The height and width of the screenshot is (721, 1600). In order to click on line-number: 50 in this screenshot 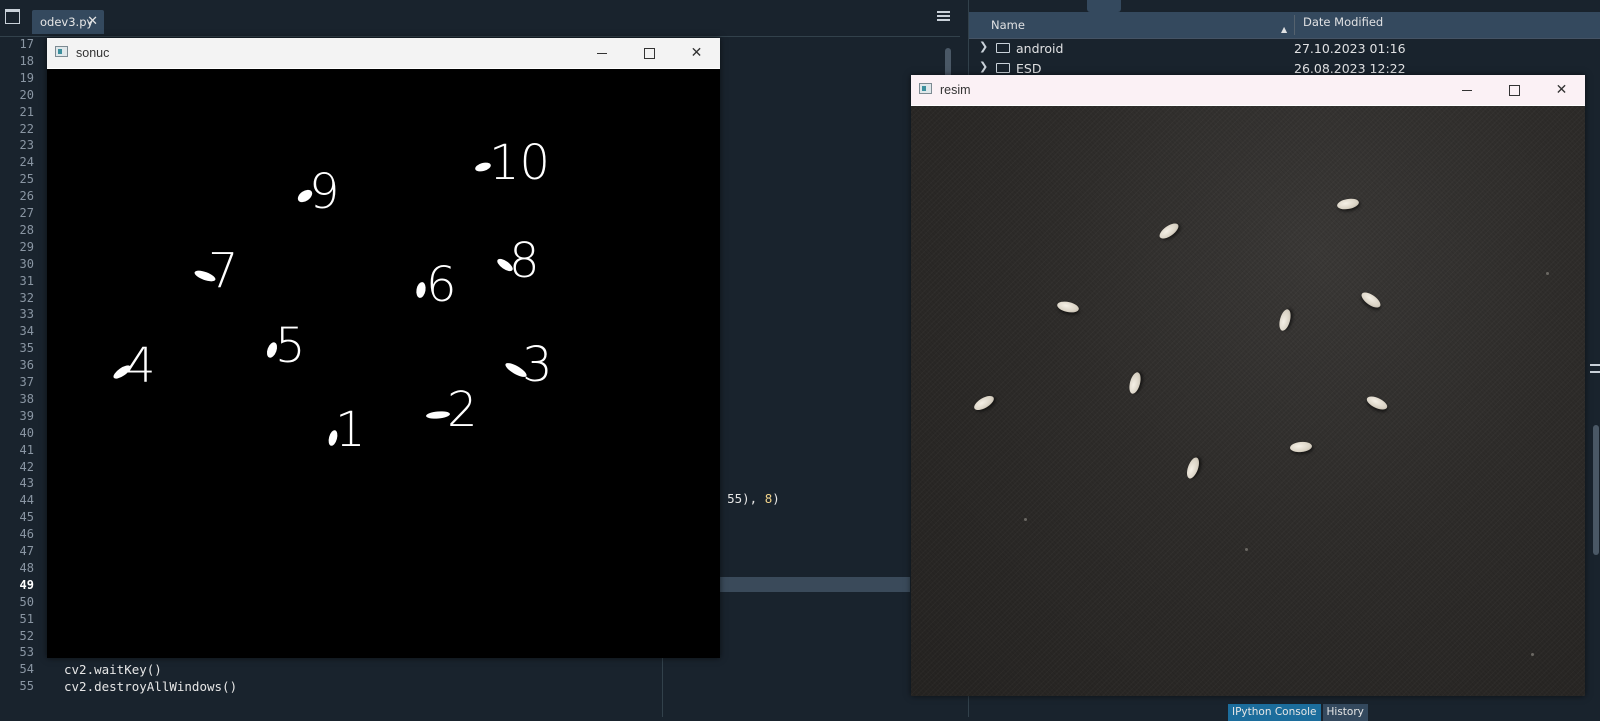, I will do `click(26, 601)`.